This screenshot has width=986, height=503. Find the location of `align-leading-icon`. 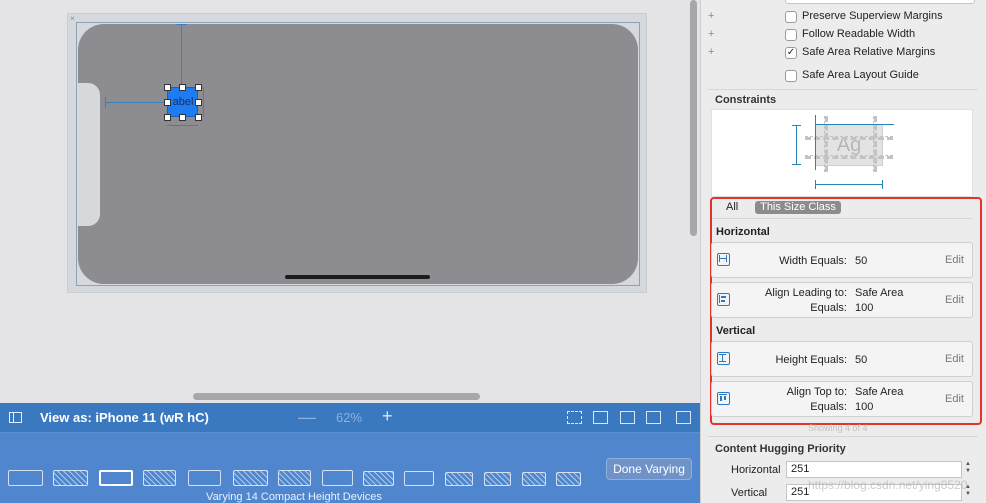

align-leading-icon is located at coordinates (723, 299).